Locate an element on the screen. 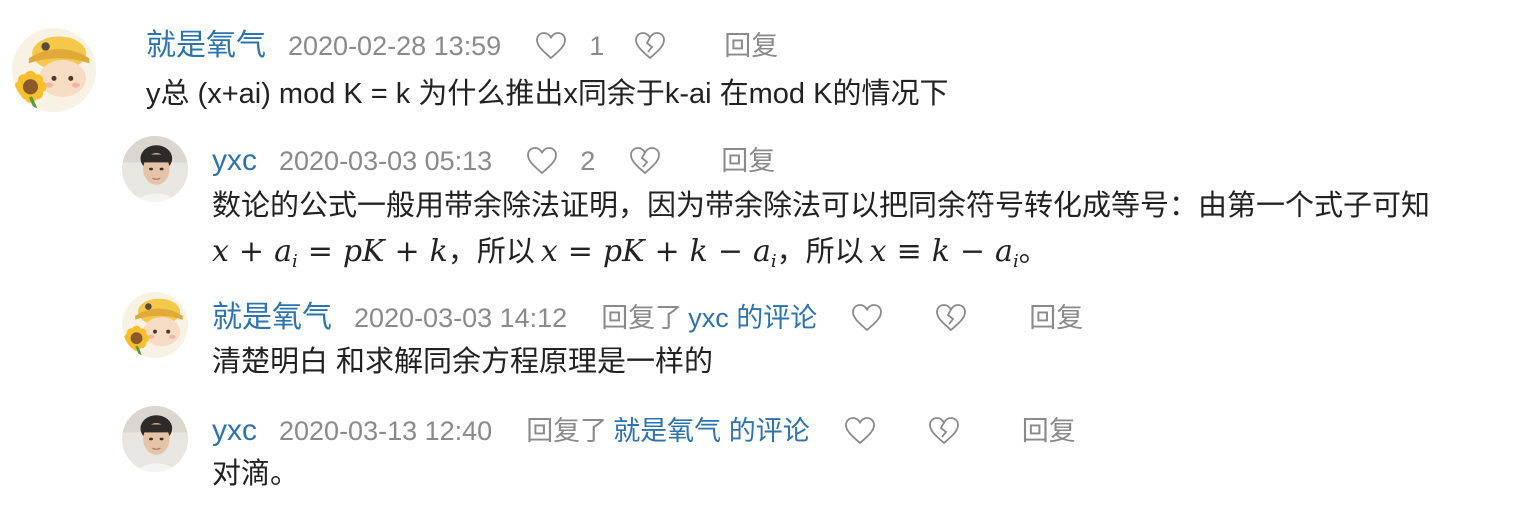 Image resolution: width=1518 pixels, height=516 pixels. comment-text: 对滴。 is located at coordinates (256, 474).